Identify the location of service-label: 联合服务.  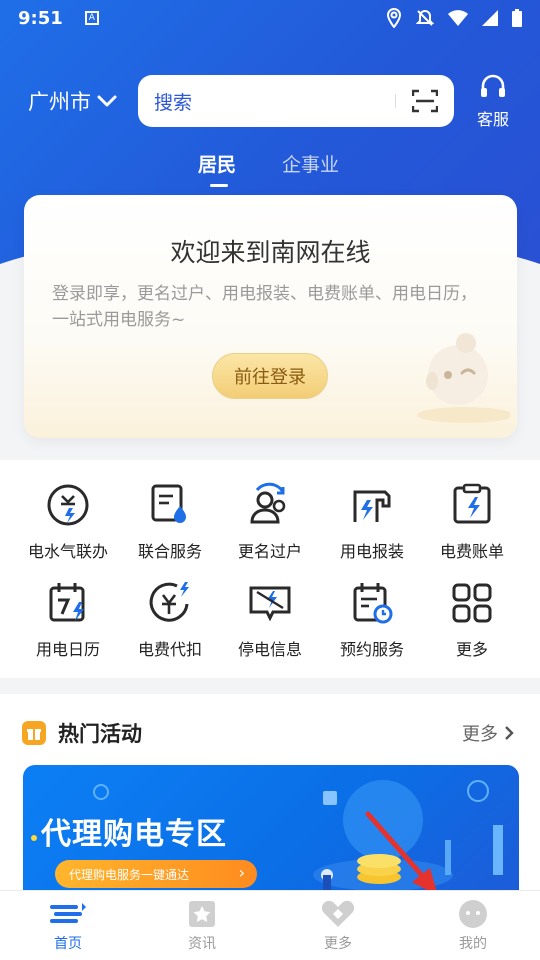
(169, 551).